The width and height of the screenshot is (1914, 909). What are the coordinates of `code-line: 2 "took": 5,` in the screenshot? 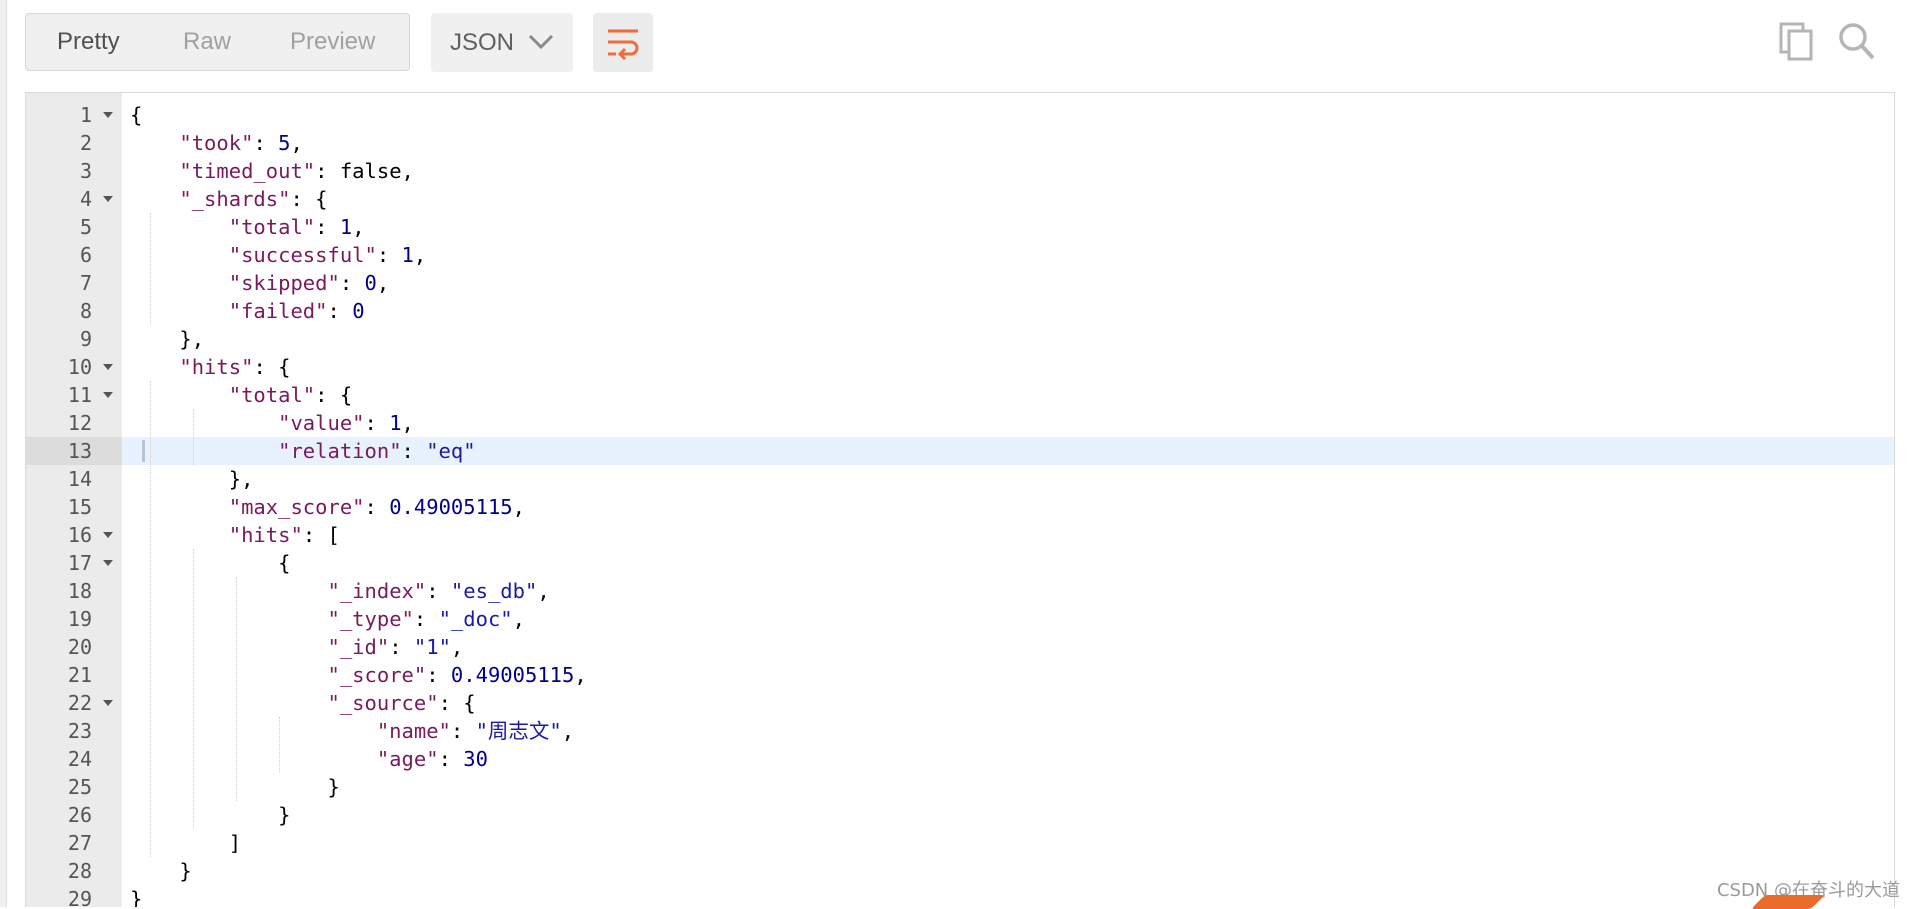 It's located at (960, 143).